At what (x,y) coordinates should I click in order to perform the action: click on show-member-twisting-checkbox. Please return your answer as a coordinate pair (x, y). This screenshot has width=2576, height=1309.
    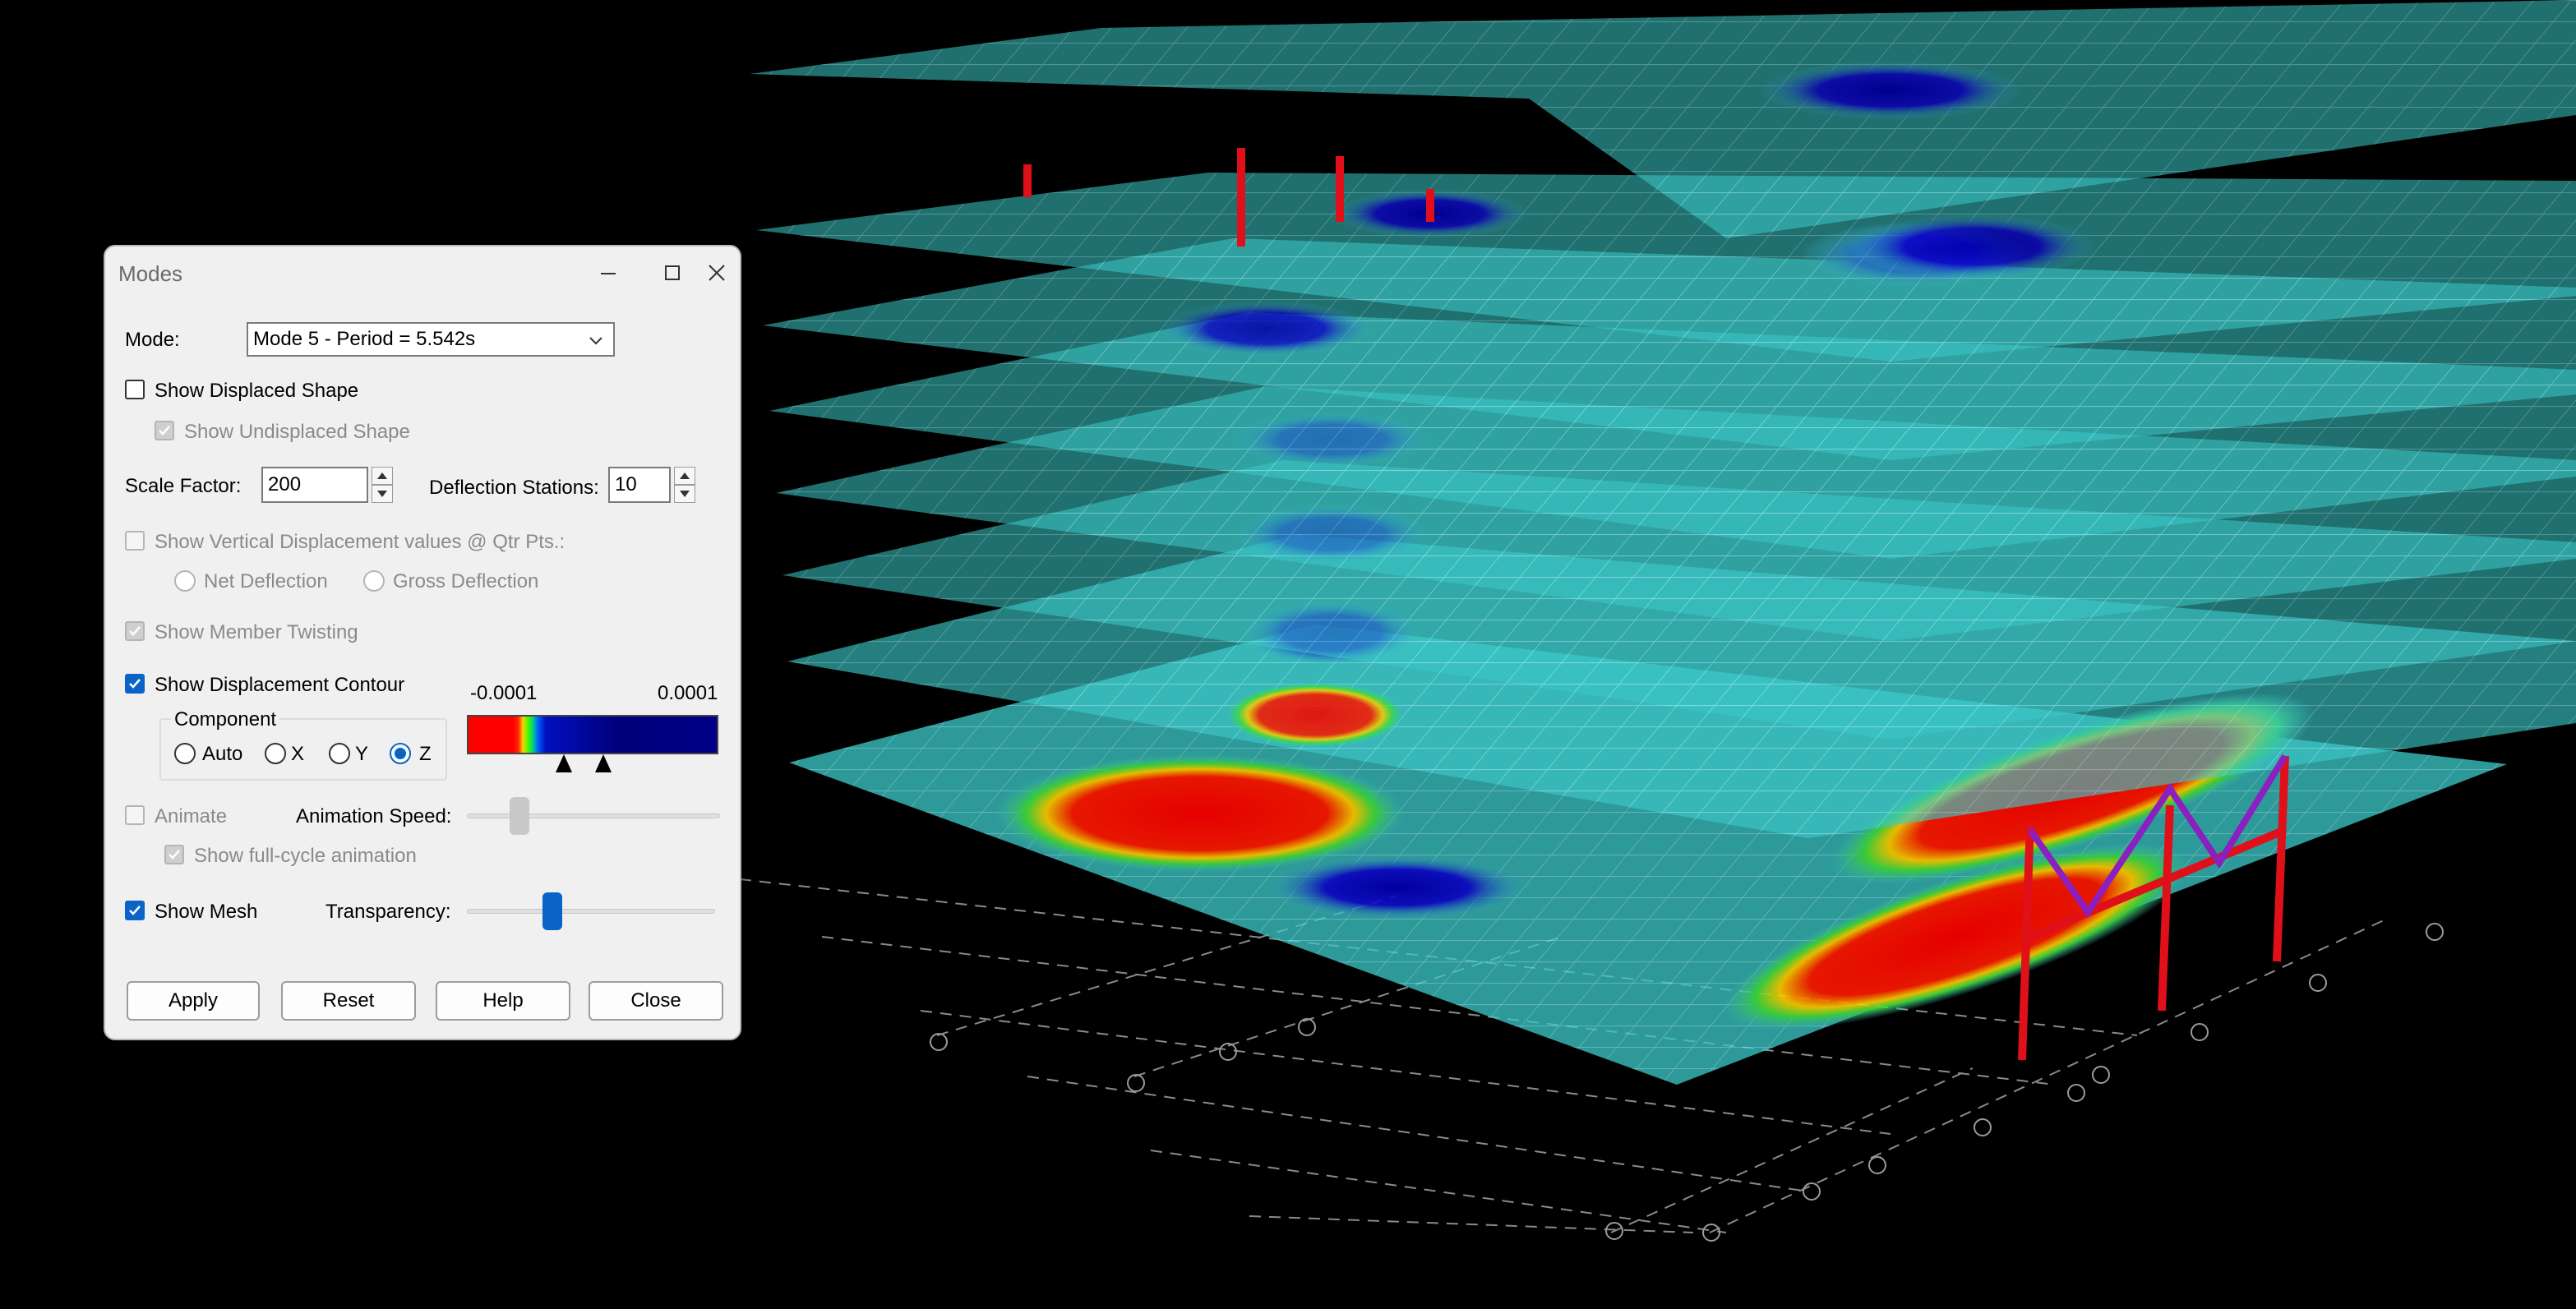
    Looking at the image, I should click on (135, 631).